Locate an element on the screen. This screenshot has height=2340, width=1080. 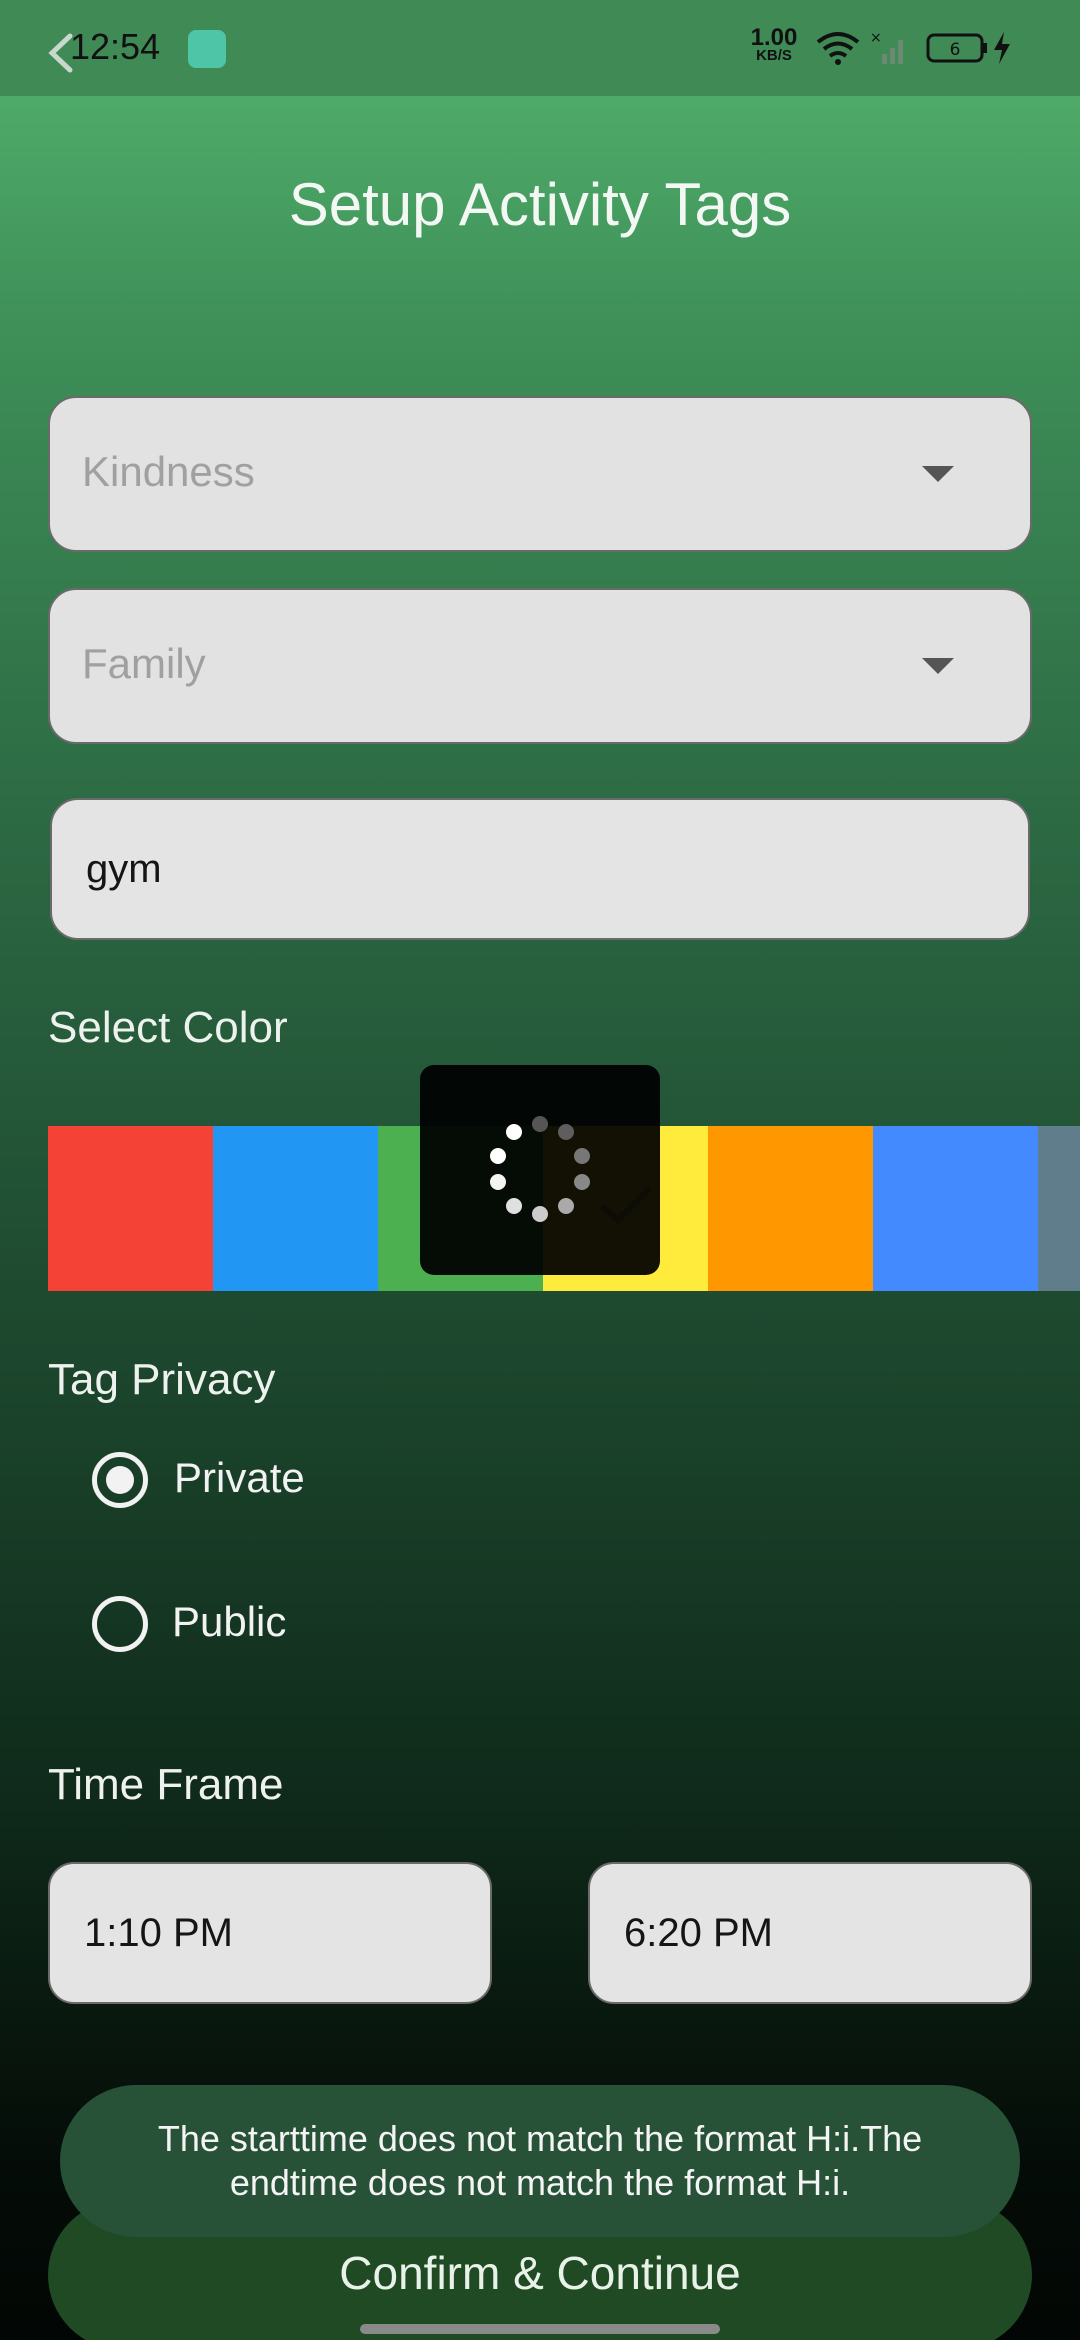
signal-icon: × is located at coordinates (886, 47).